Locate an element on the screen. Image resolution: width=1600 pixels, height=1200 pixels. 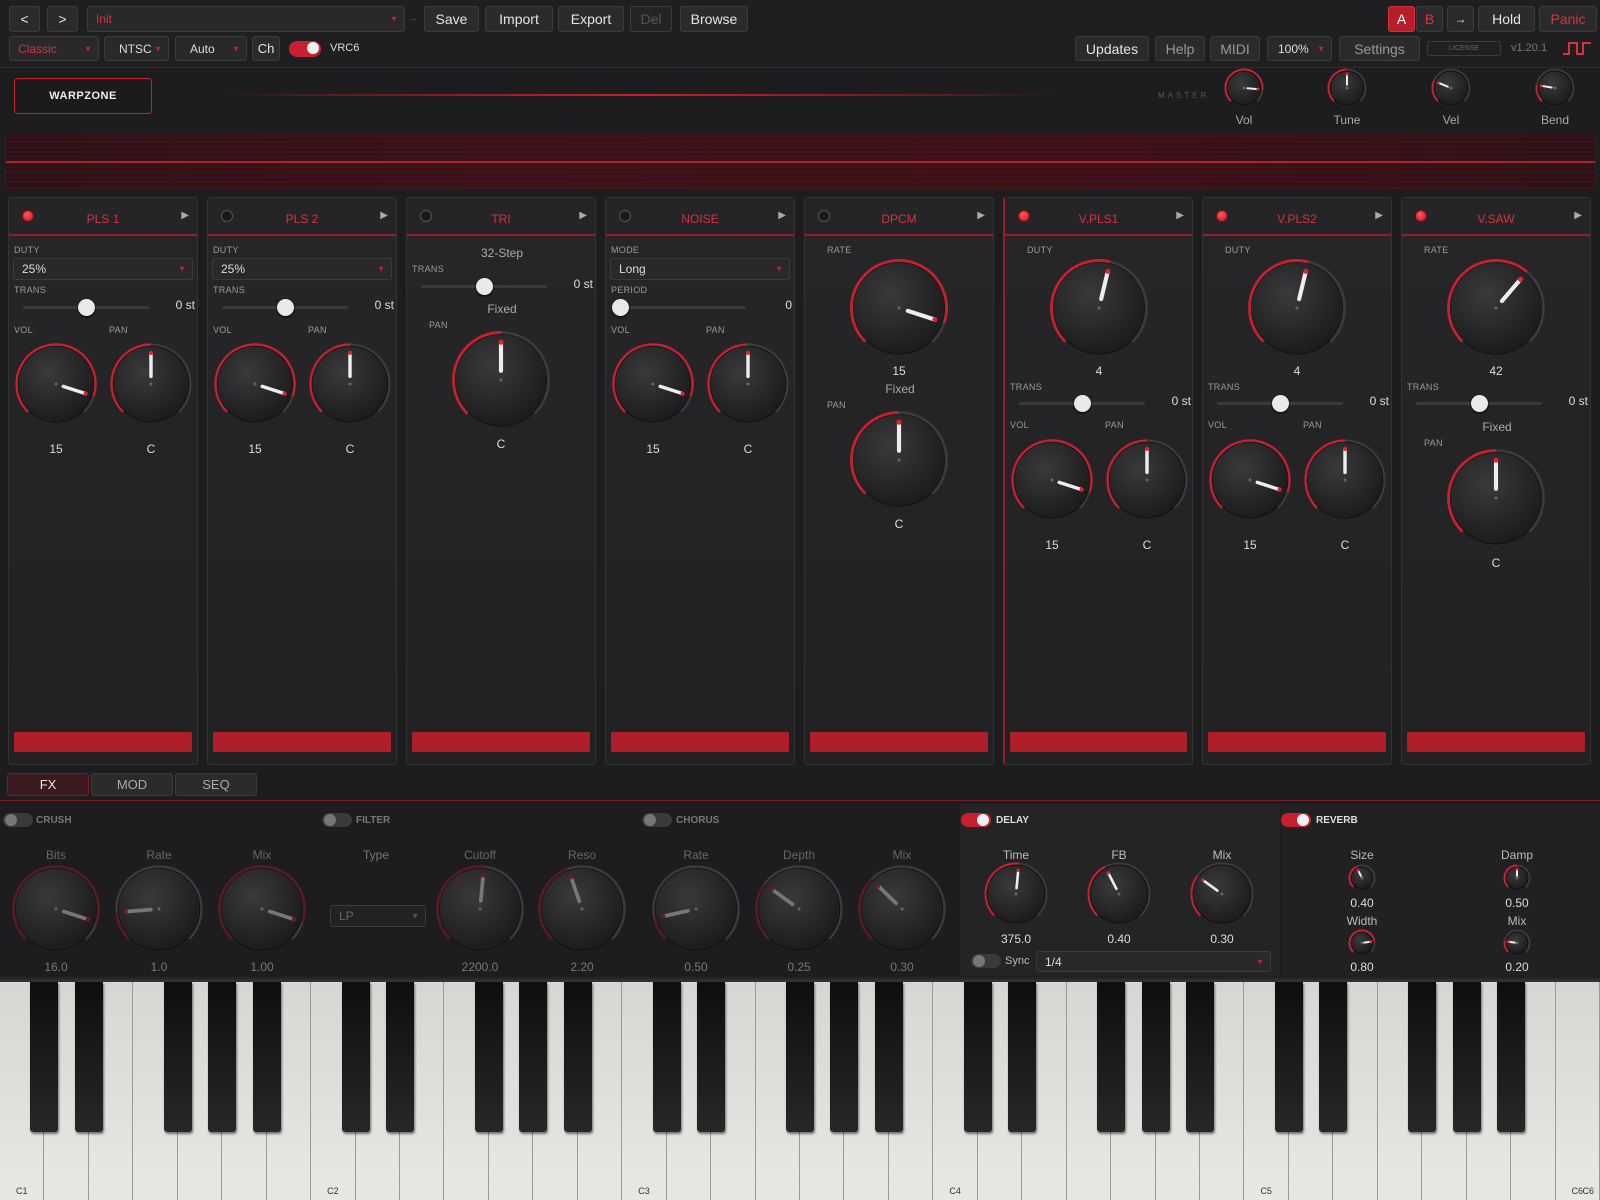
prev-preset-button: < is located at coordinates (24, 19).